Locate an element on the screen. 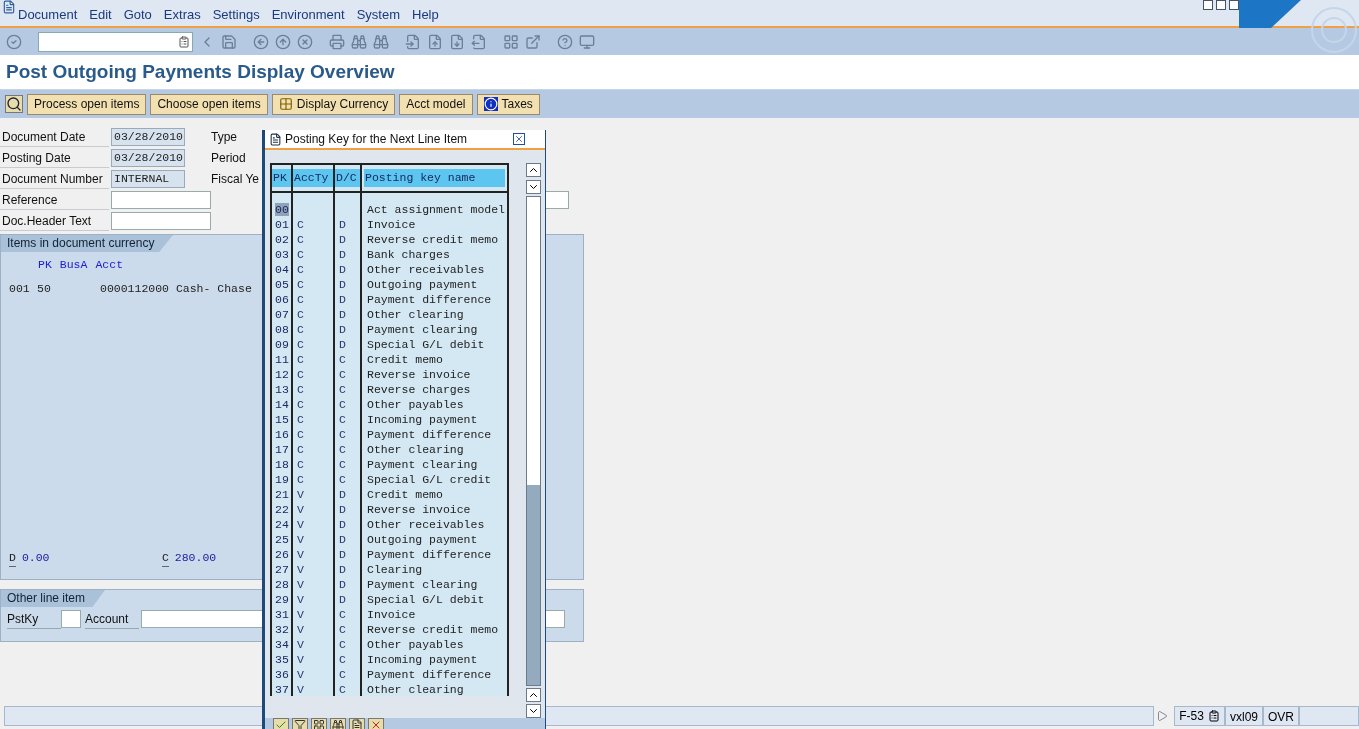 The height and width of the screenshot is (729, 1359). filter-icon is located at coordinates (300, 723).